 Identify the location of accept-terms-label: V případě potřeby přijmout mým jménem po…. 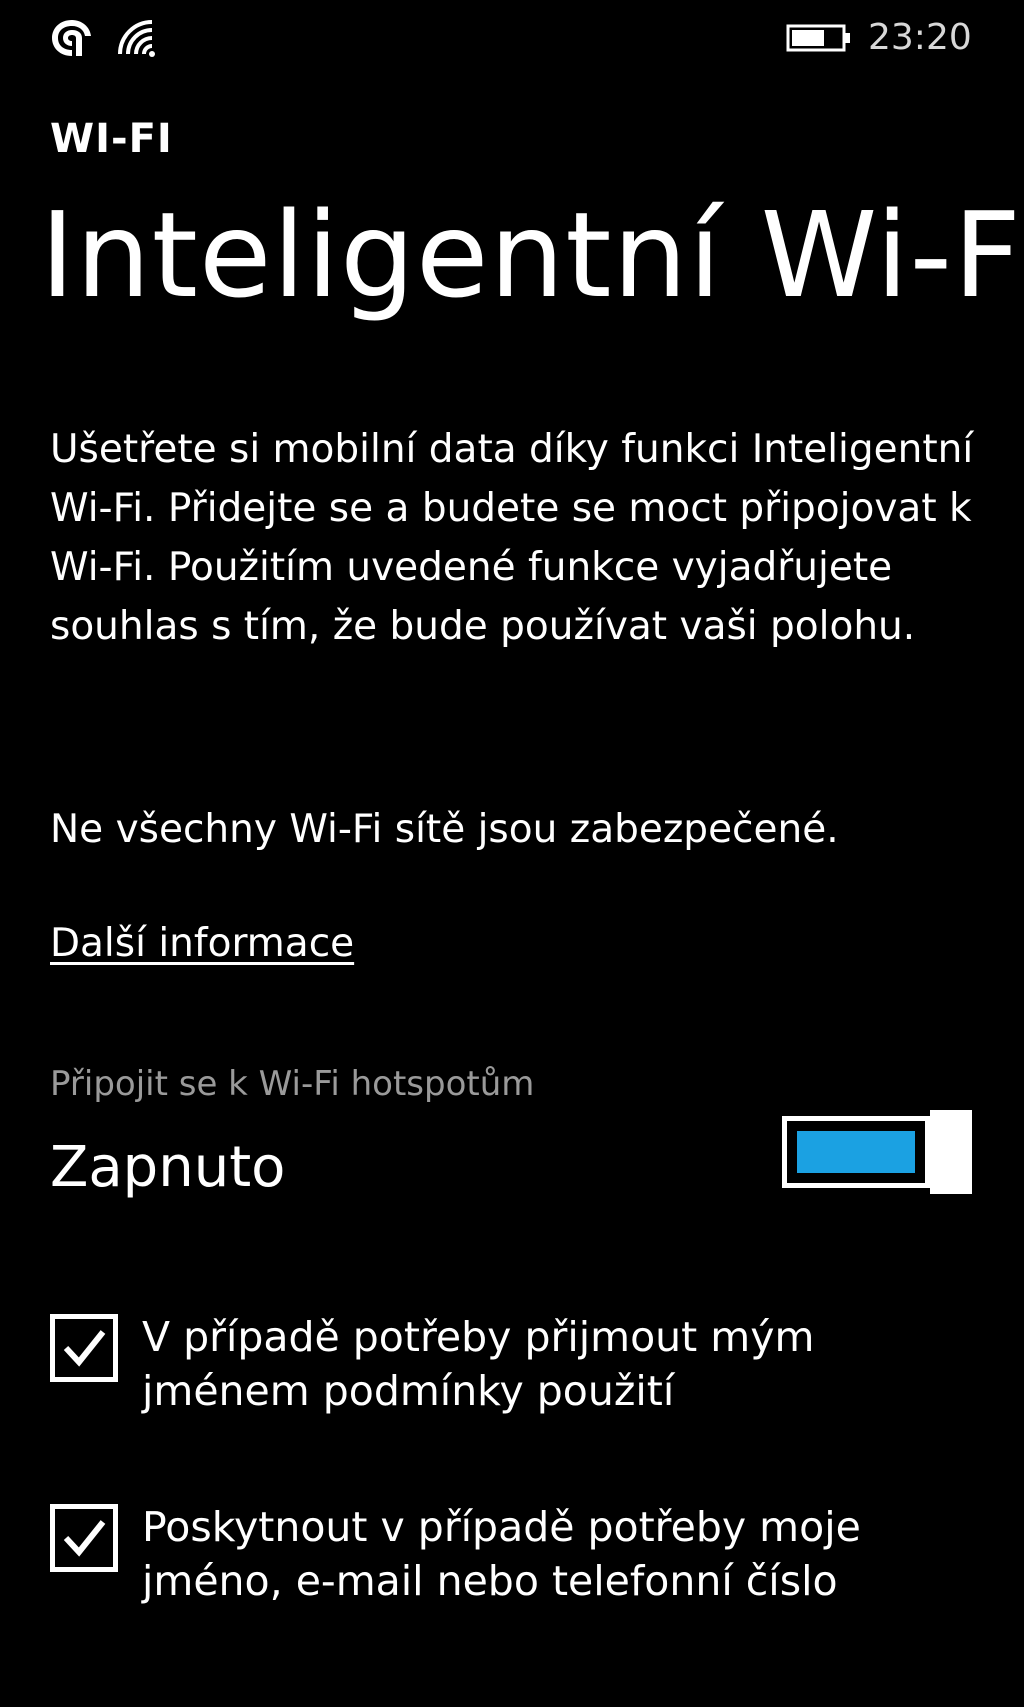
(478, 1364).